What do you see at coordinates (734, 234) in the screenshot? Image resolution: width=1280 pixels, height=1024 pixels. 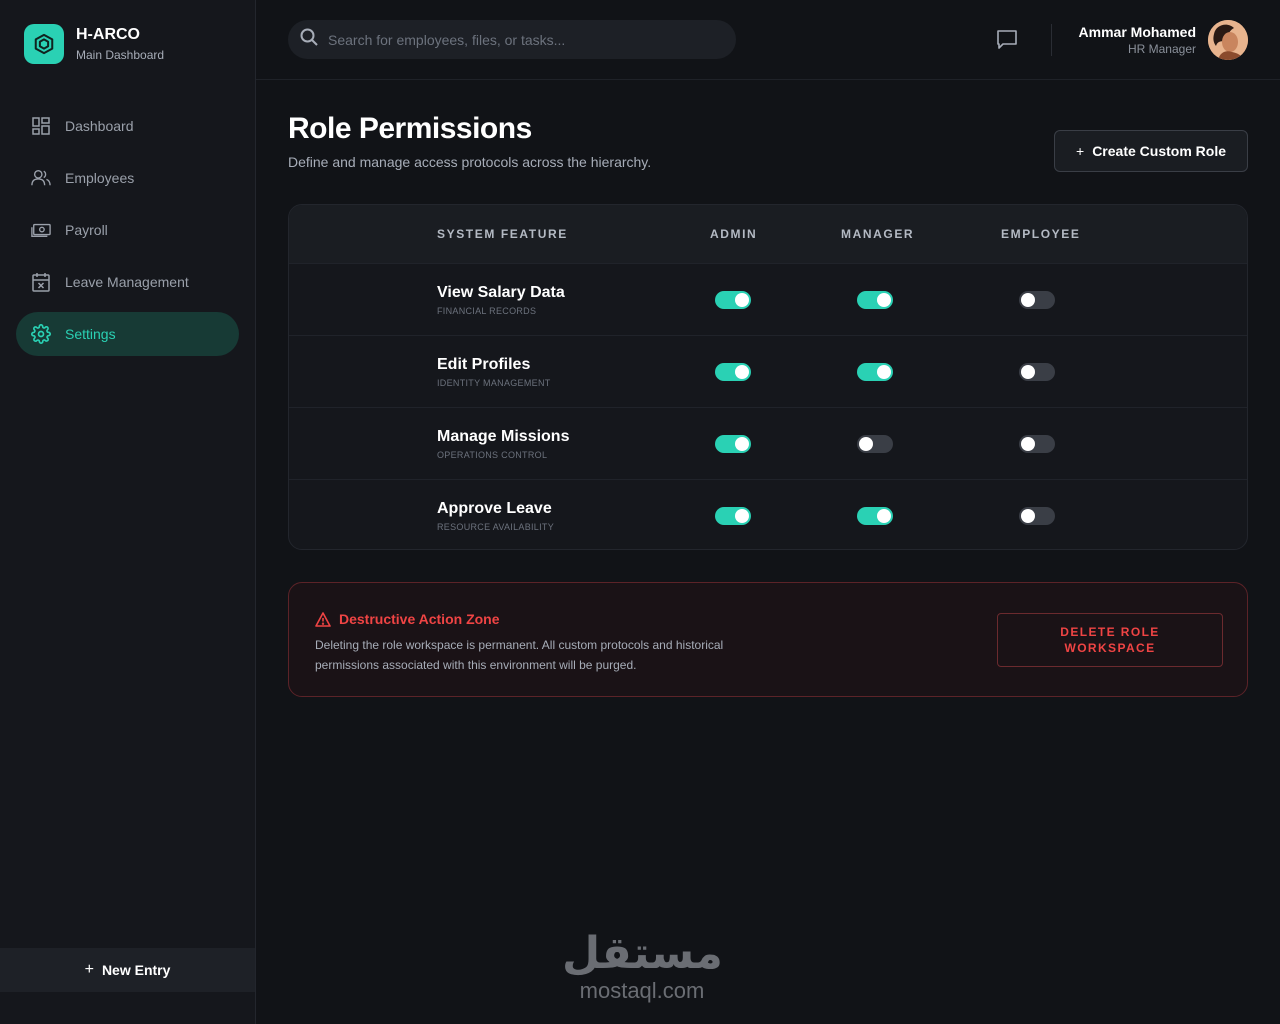 I see `header-admin: ADMIN` at bounding box center [734, 234].